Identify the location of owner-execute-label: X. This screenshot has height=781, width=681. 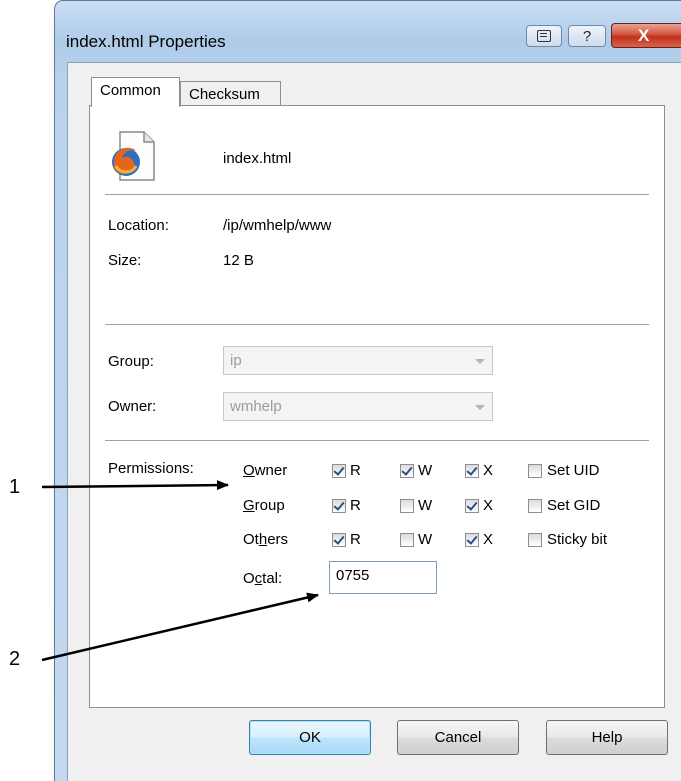
(488, 470).